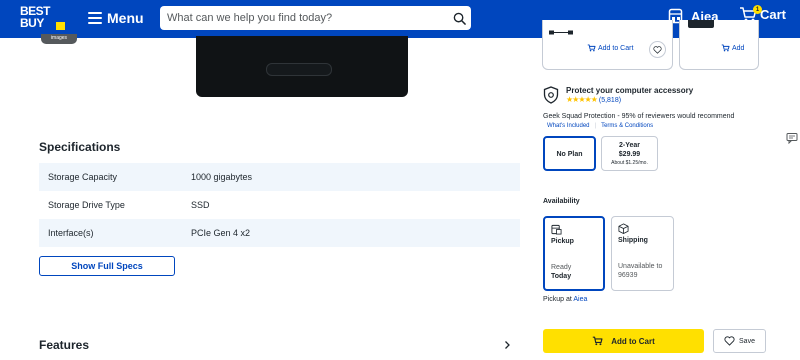 The width and height of the screenshot is (800, 360). I want to click on save-button: Save, so click(739, 341).